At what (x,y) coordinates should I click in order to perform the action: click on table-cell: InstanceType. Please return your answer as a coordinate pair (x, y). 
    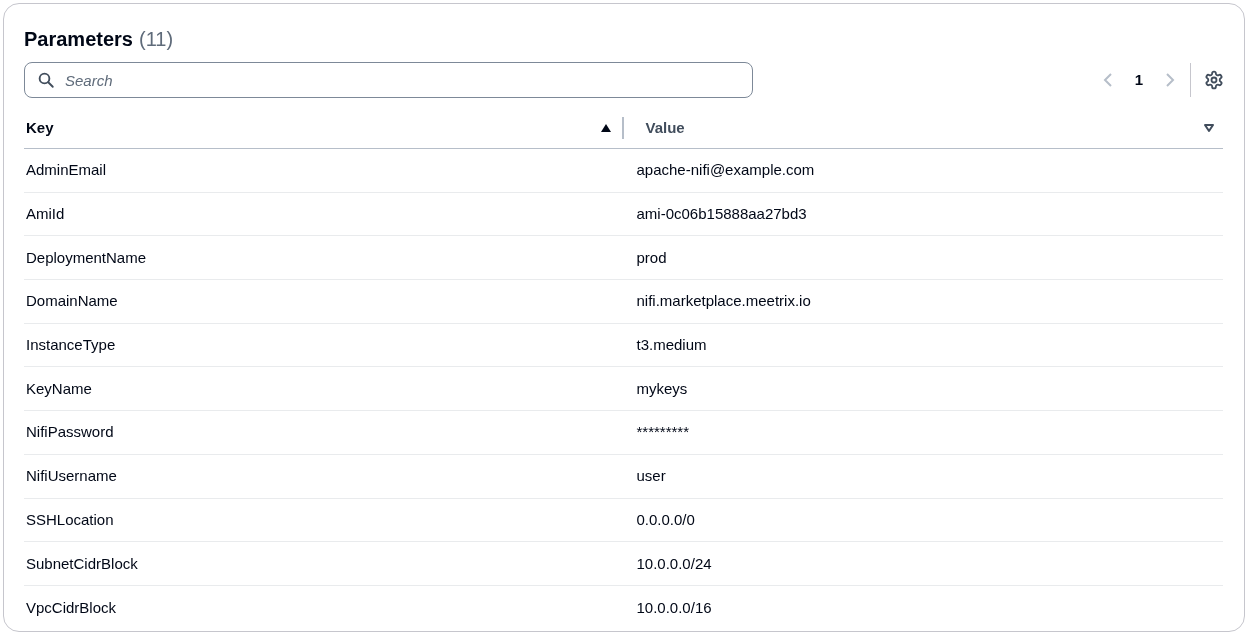
    Looking at the image, I should click on (71, 345).